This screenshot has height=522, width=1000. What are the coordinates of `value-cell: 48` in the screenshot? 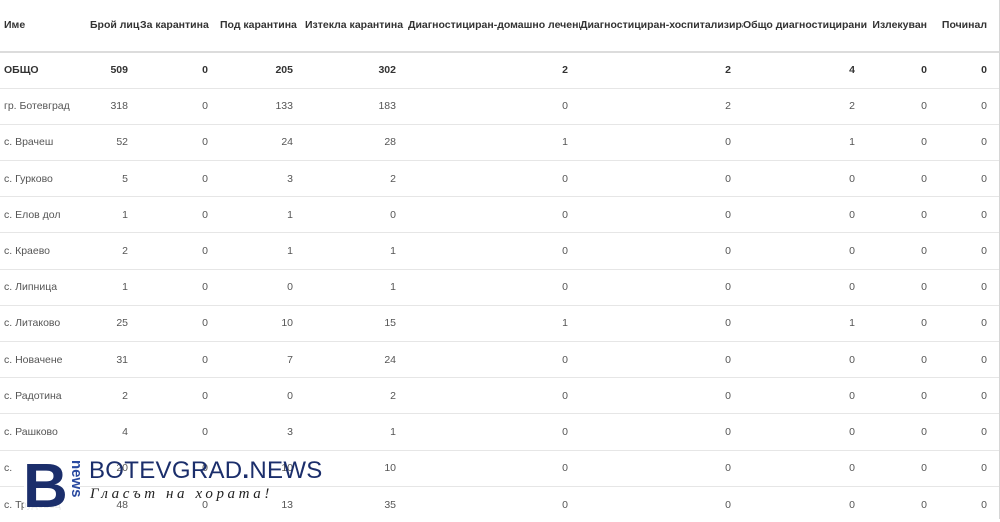 It's located at (115, 503).